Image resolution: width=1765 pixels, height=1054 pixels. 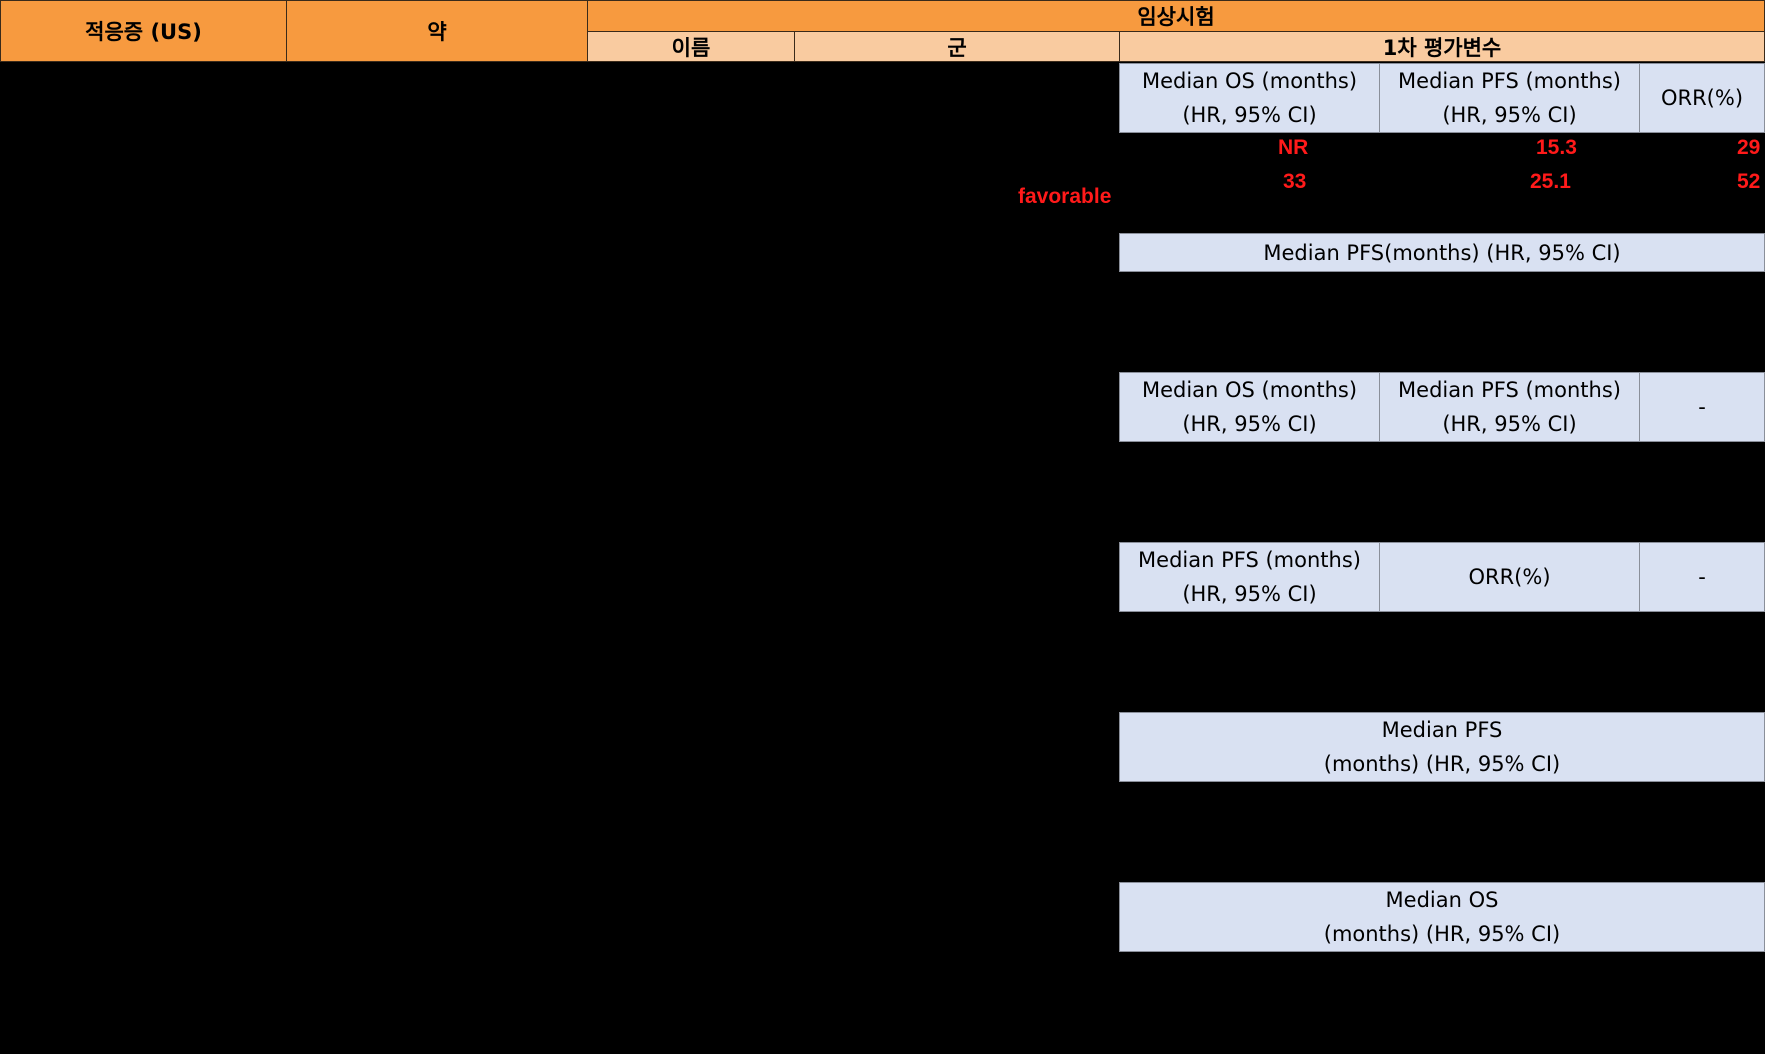 I want to click on value-os-row1: NR, so click(x=1293, y=147).